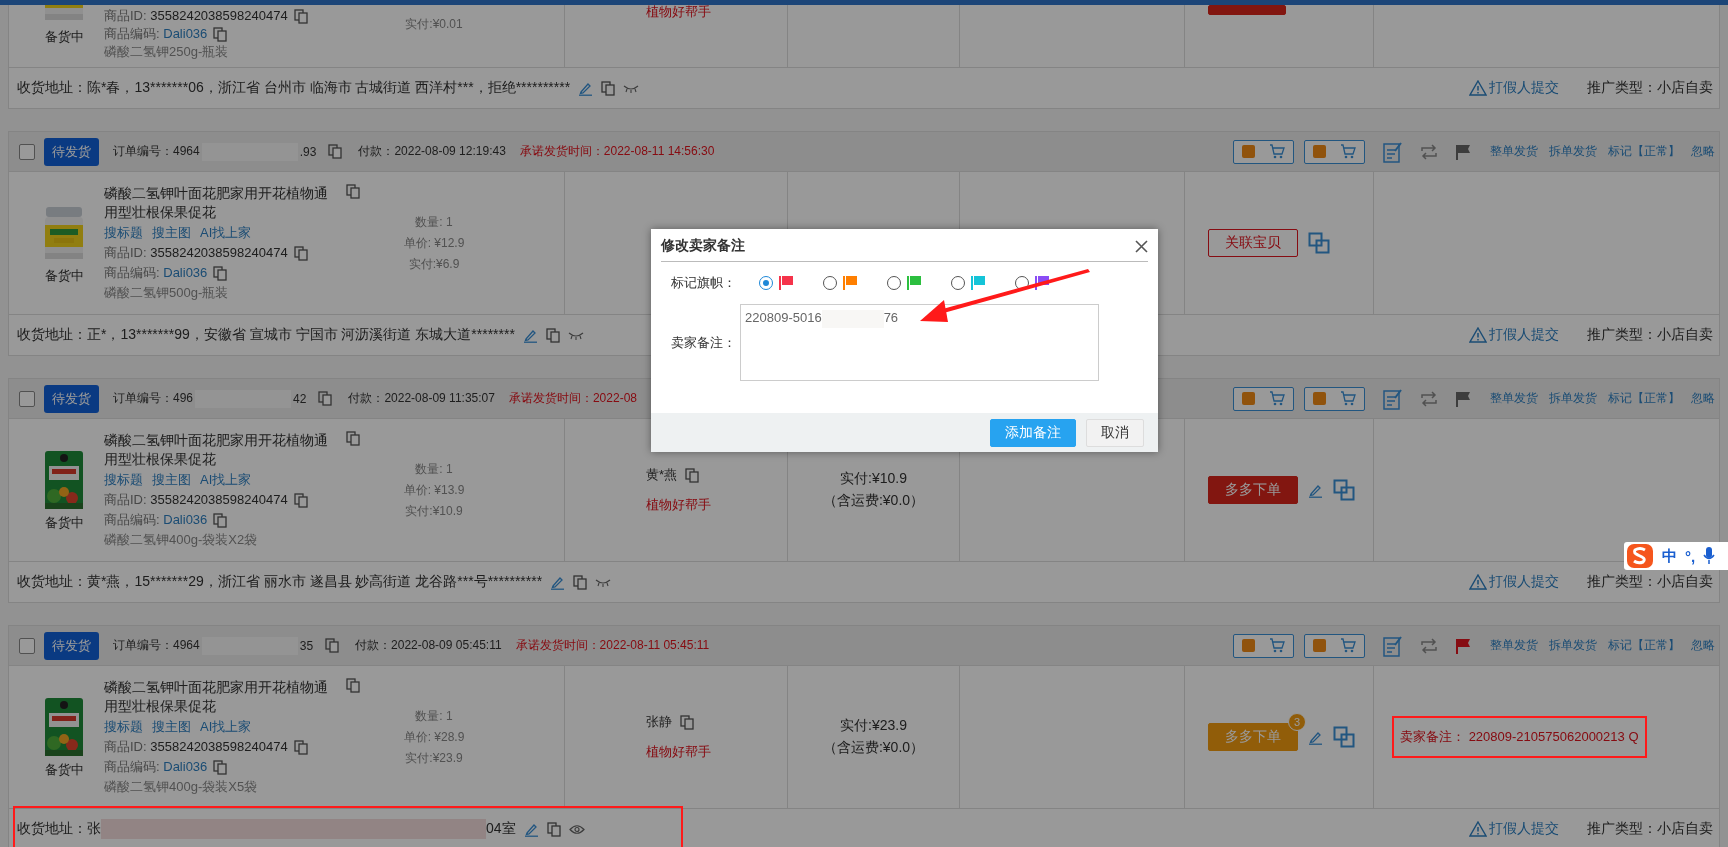 The width and height of the screenshot is (1728, 847). I want to click on microphone-icon, so click(1709, 556).